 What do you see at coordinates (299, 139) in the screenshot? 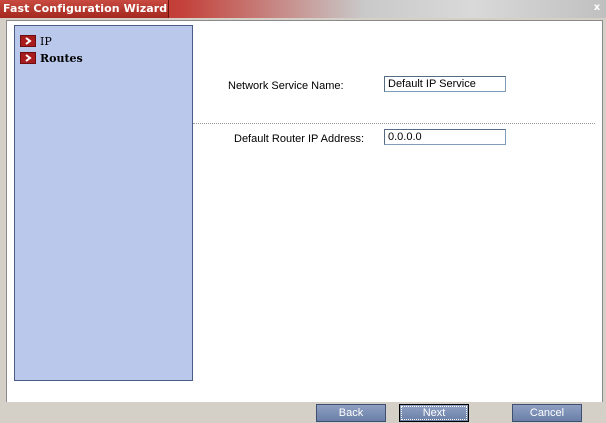
I see `default-router-ip-label: Default Router IP Address:` at bounding box center [299, 139].